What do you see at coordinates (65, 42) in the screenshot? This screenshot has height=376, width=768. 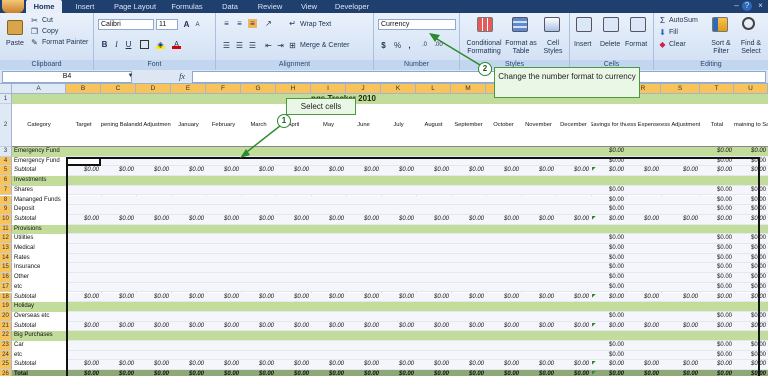 I see `format-painter-button: Format Painter` at bounding box center [65, 42].